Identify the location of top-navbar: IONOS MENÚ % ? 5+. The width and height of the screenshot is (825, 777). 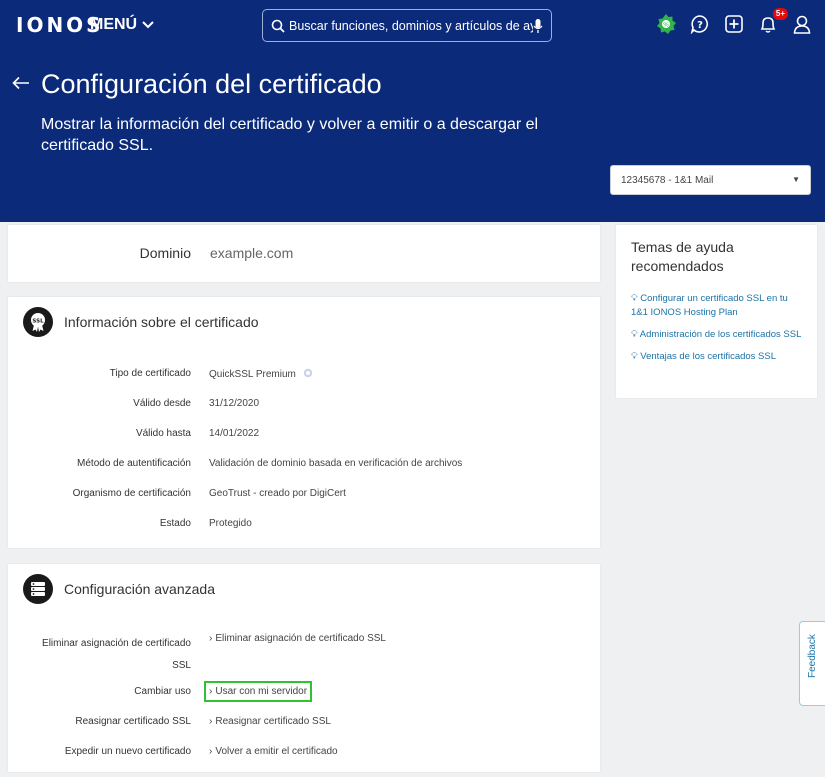
(412, 25).